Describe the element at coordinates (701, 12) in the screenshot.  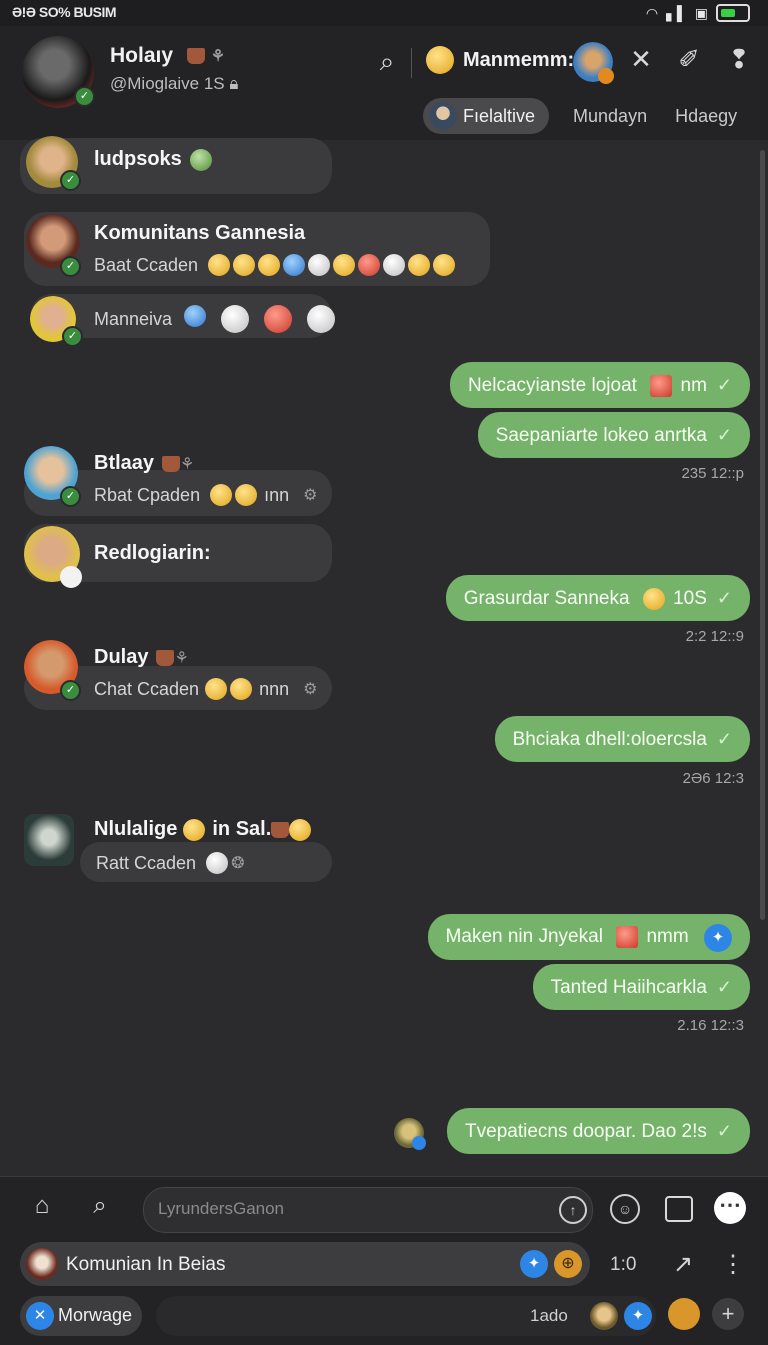
I see `sim-icon: ▣` at that location.